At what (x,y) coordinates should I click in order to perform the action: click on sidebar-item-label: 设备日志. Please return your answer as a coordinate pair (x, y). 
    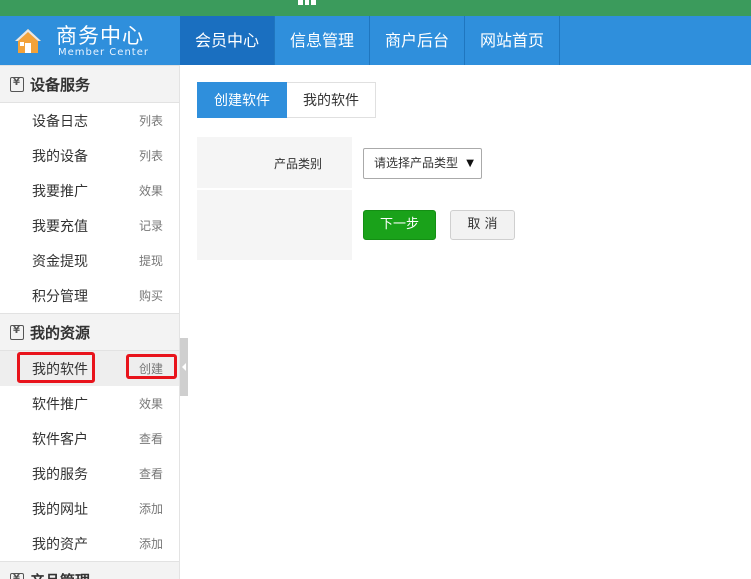
    Looking at the image, I should click on (60, 121).